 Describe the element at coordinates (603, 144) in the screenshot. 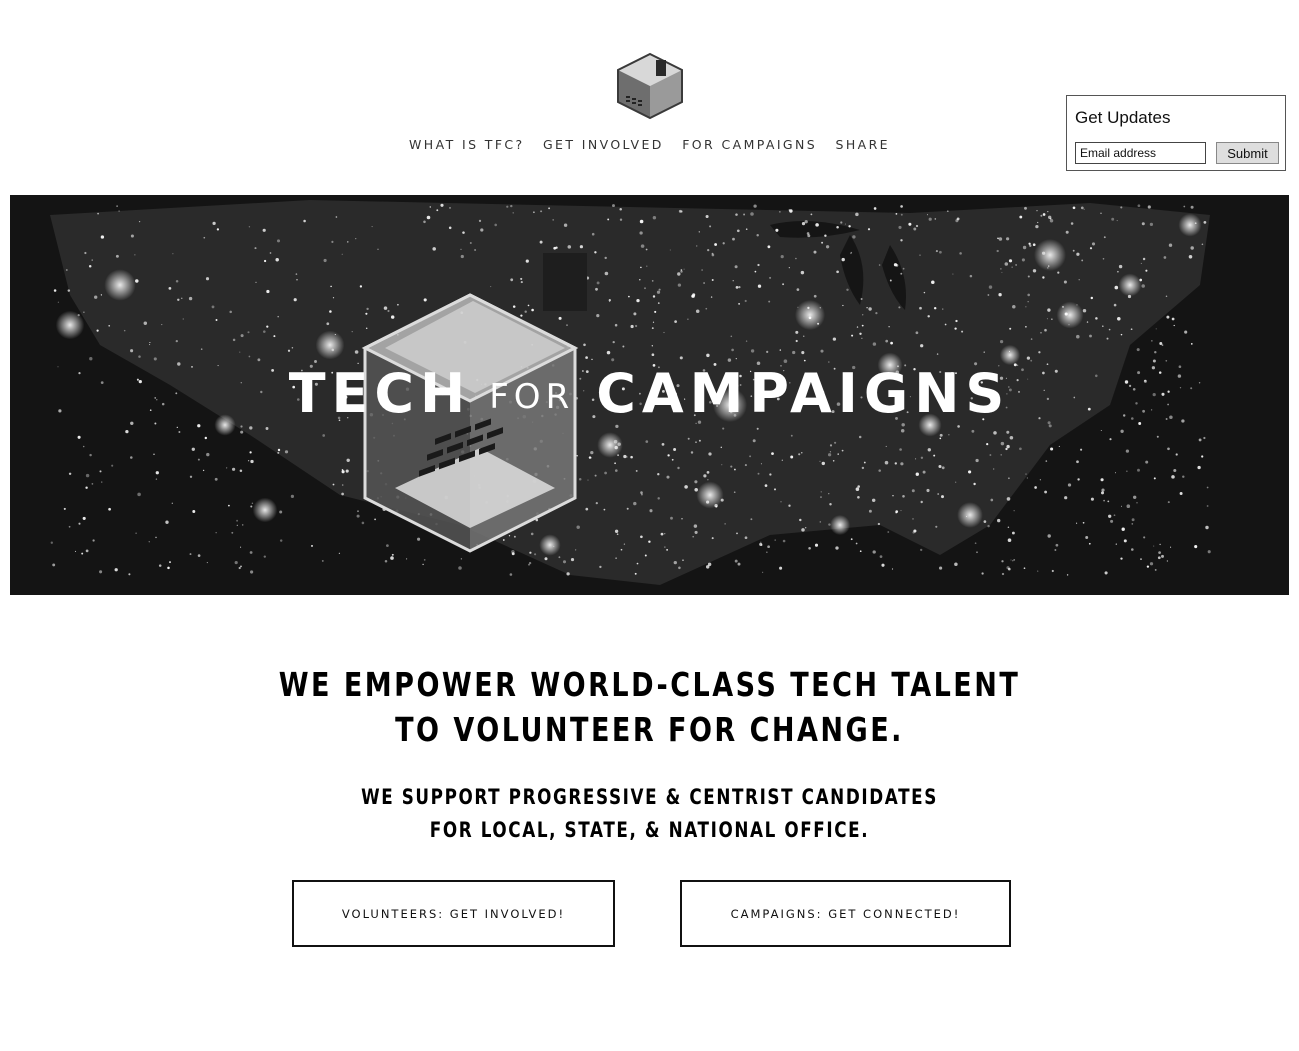

I see `nav-get-involved: GET INVOLVED` at that location.